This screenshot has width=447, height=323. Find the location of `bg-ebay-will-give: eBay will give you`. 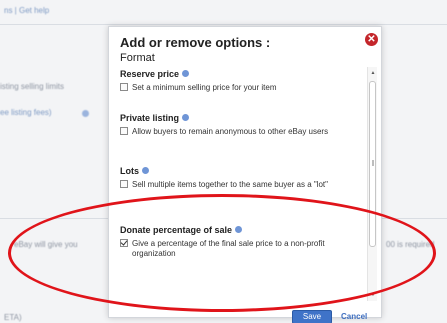

bg-ebay-will-give: eBay will give you is located at coordinates (46, 244).